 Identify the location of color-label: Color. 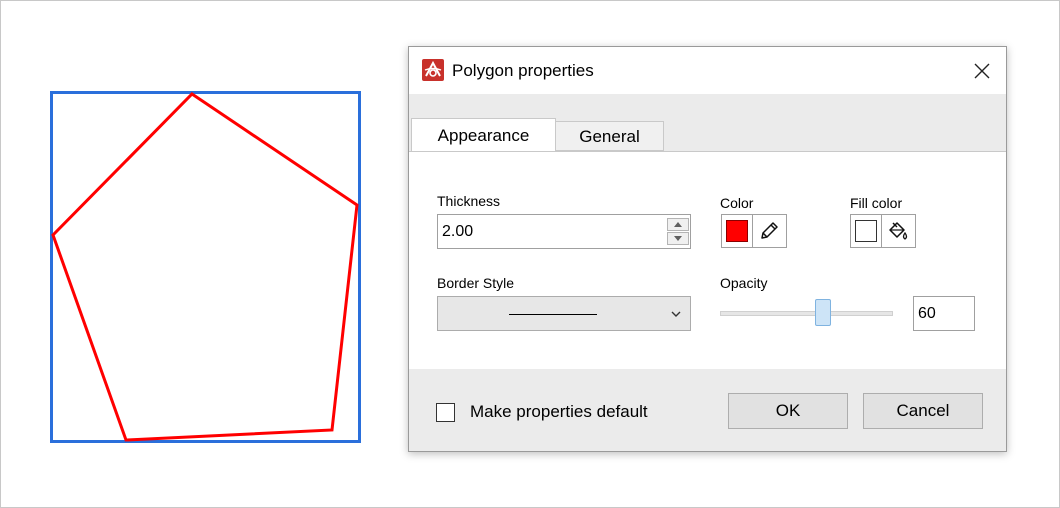
(737, 203).